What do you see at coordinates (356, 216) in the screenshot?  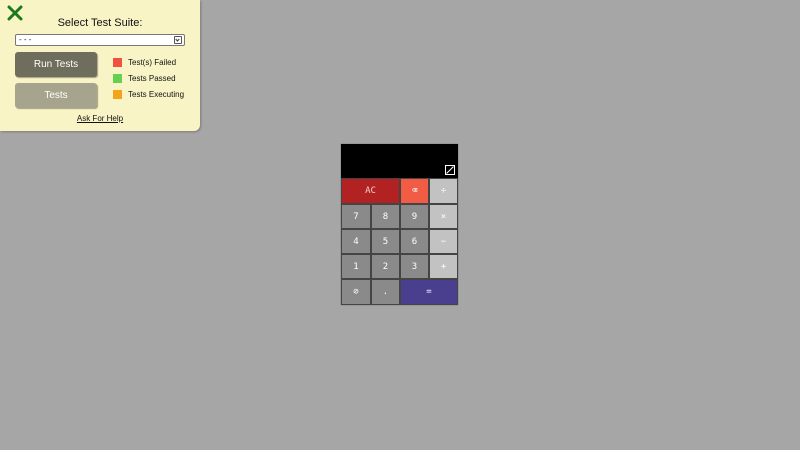 I see `digit-7-button: 7` at bounding box center [356, 216].